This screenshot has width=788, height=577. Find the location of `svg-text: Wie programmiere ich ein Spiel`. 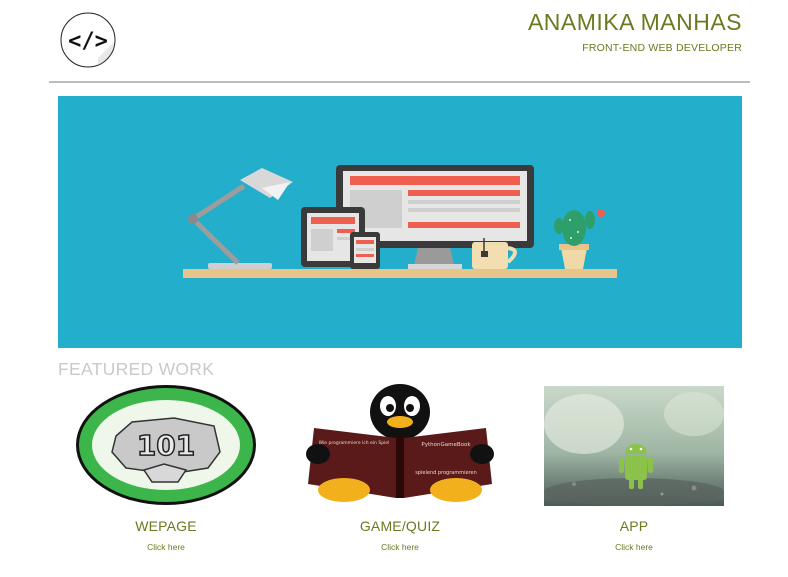

svg-text: Wie programmiere ich ein Spiel is located at coordinates (354, 443).